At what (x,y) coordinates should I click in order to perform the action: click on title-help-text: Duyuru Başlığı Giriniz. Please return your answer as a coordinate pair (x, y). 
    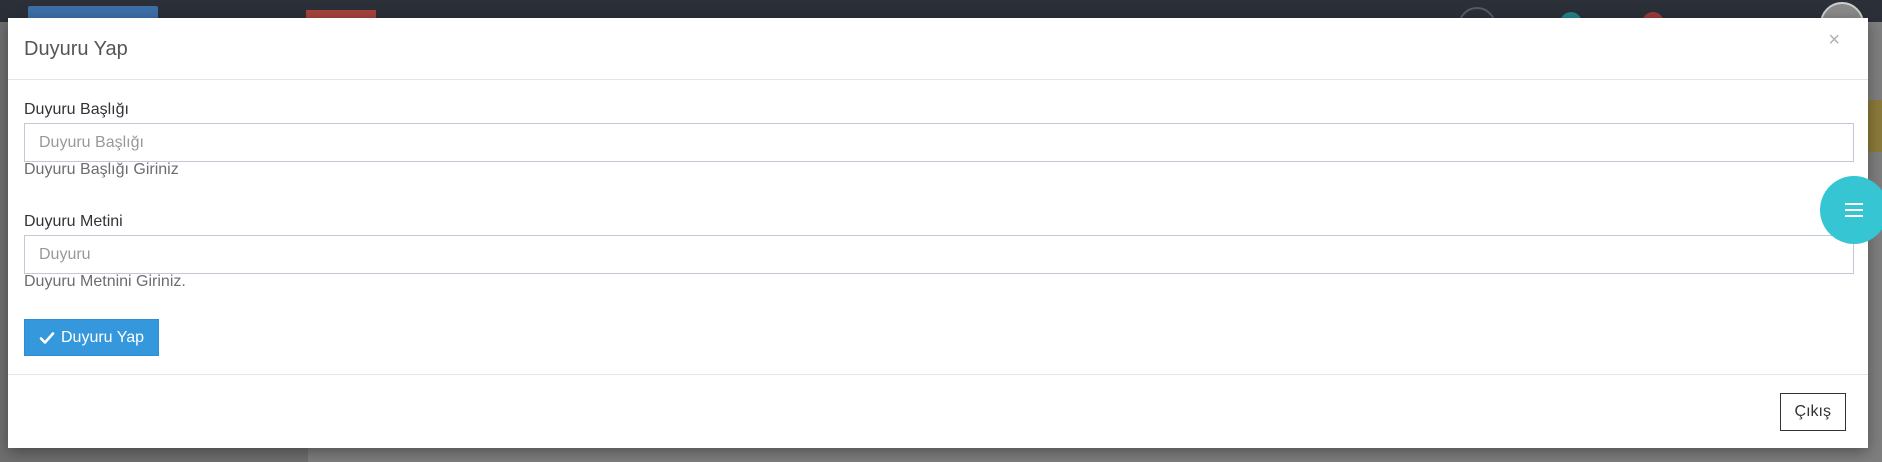
    Looking at the image, I should click on (101, 169).